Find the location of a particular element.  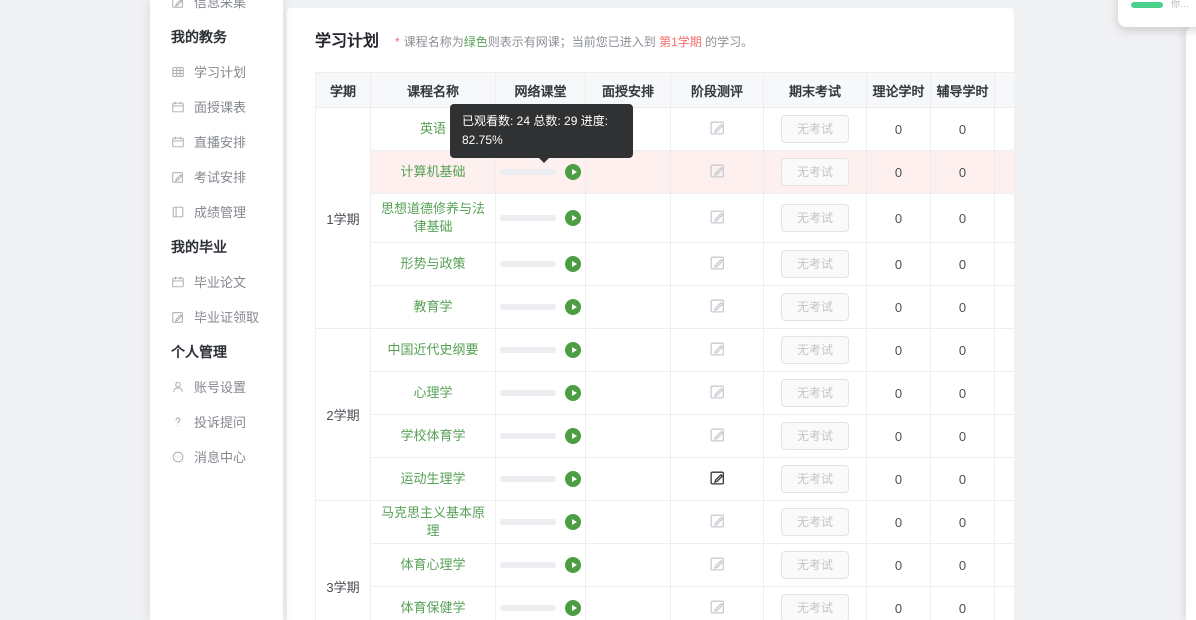

sidebar-item: 毕业论文 is located at coordinates (216, 281).